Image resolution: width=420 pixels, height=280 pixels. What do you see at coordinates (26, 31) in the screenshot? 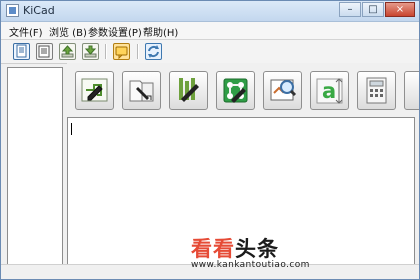
I see `menu-file: 文件(F)` at bounding box center [26, 31].